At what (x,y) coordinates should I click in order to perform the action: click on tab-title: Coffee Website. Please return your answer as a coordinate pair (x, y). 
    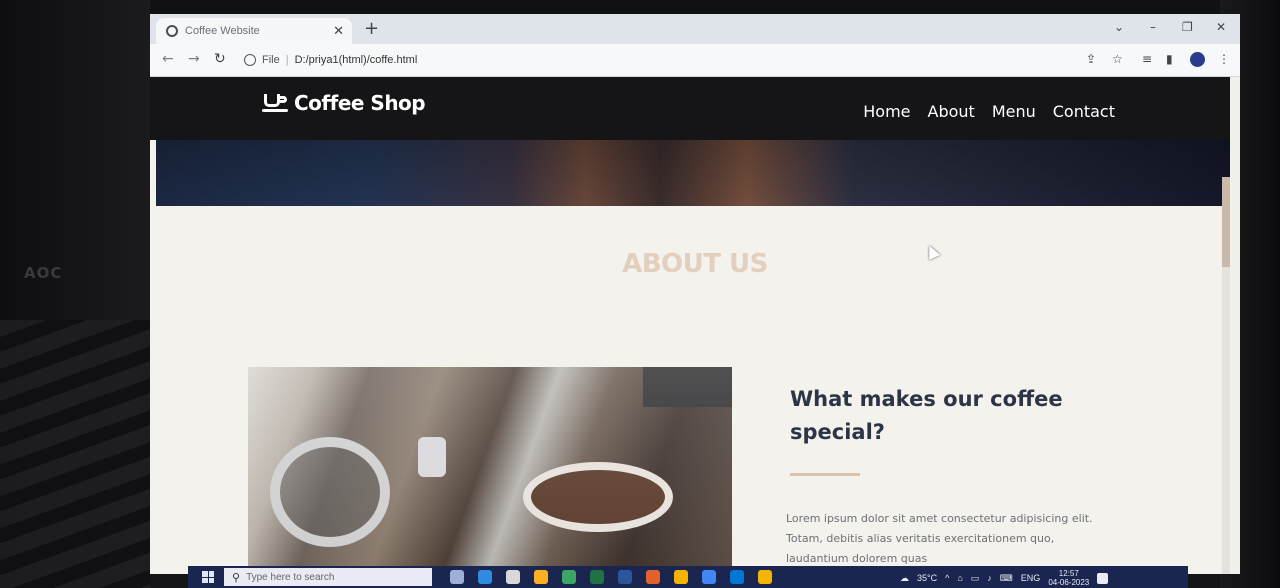
    Looking at the image, I should click on (222, 31).